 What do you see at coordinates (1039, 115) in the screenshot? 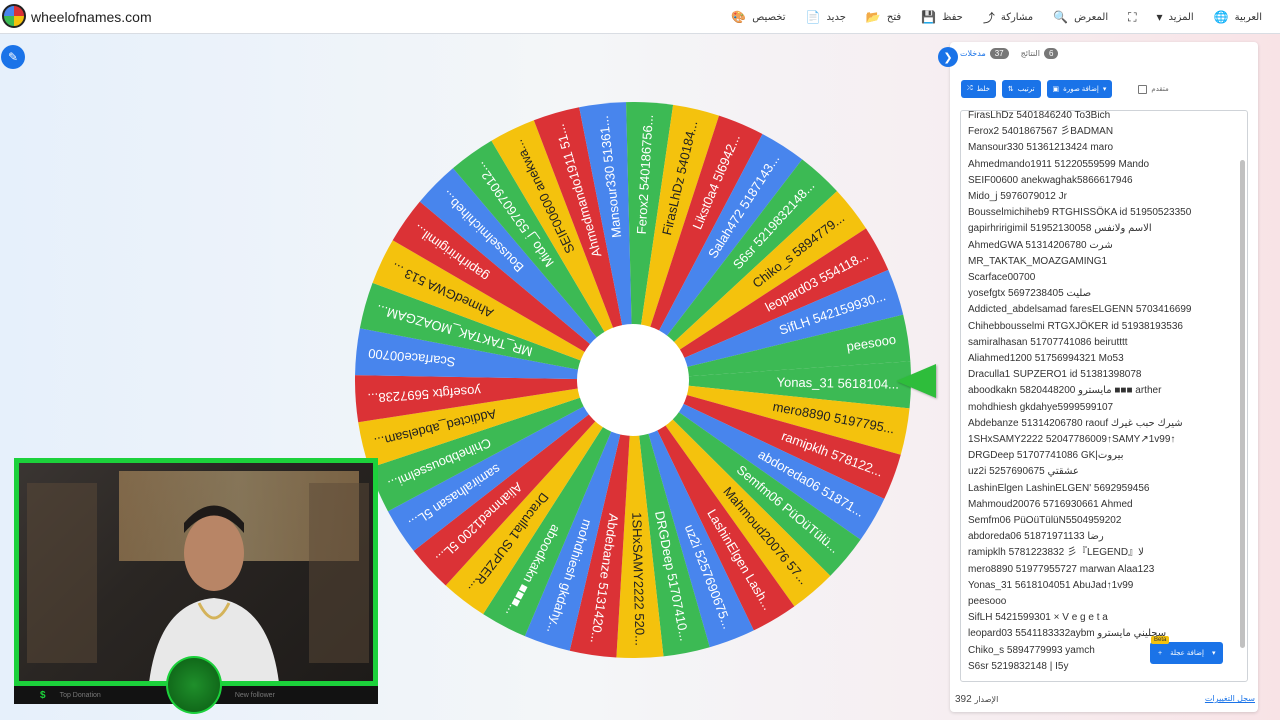
I see `entry-line: FirasLhDz 5401846240 To3Bich` at bounding box center [1039, 115].